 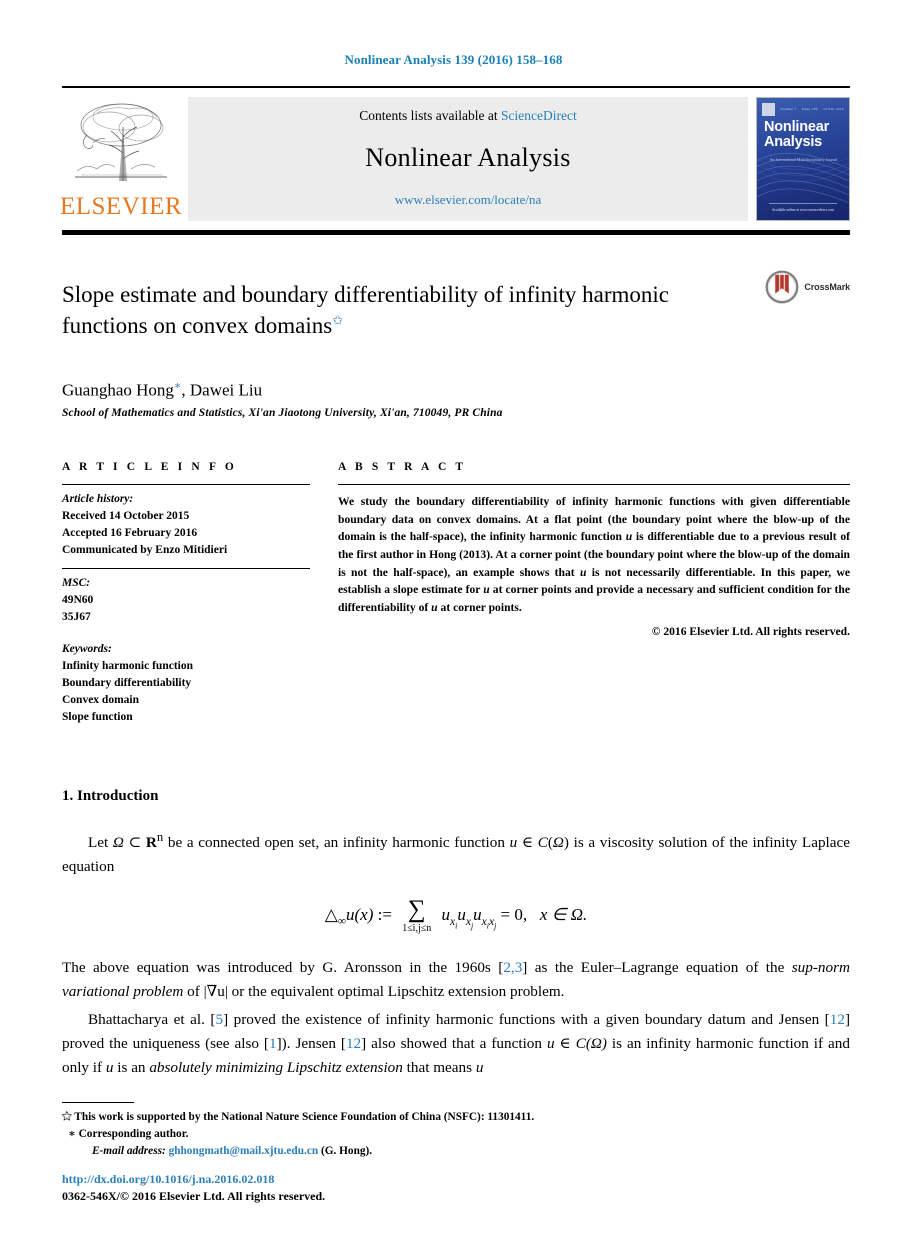 What do you see at coordinates (479, 607) in the screenshot?
I see `abstract-seg-5: at corner points.` at bounding box center [479, 607].